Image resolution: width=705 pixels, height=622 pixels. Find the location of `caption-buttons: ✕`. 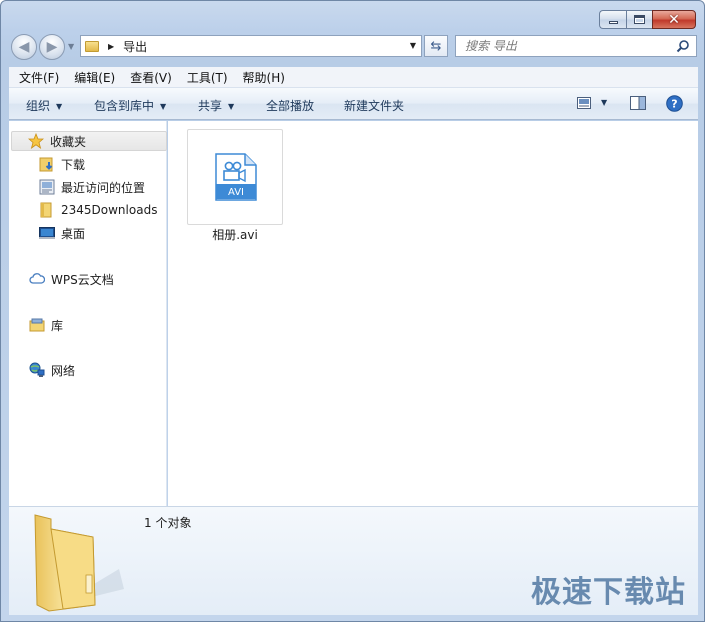

caption-buttons: ✕ is located at coordinates (647, 19).